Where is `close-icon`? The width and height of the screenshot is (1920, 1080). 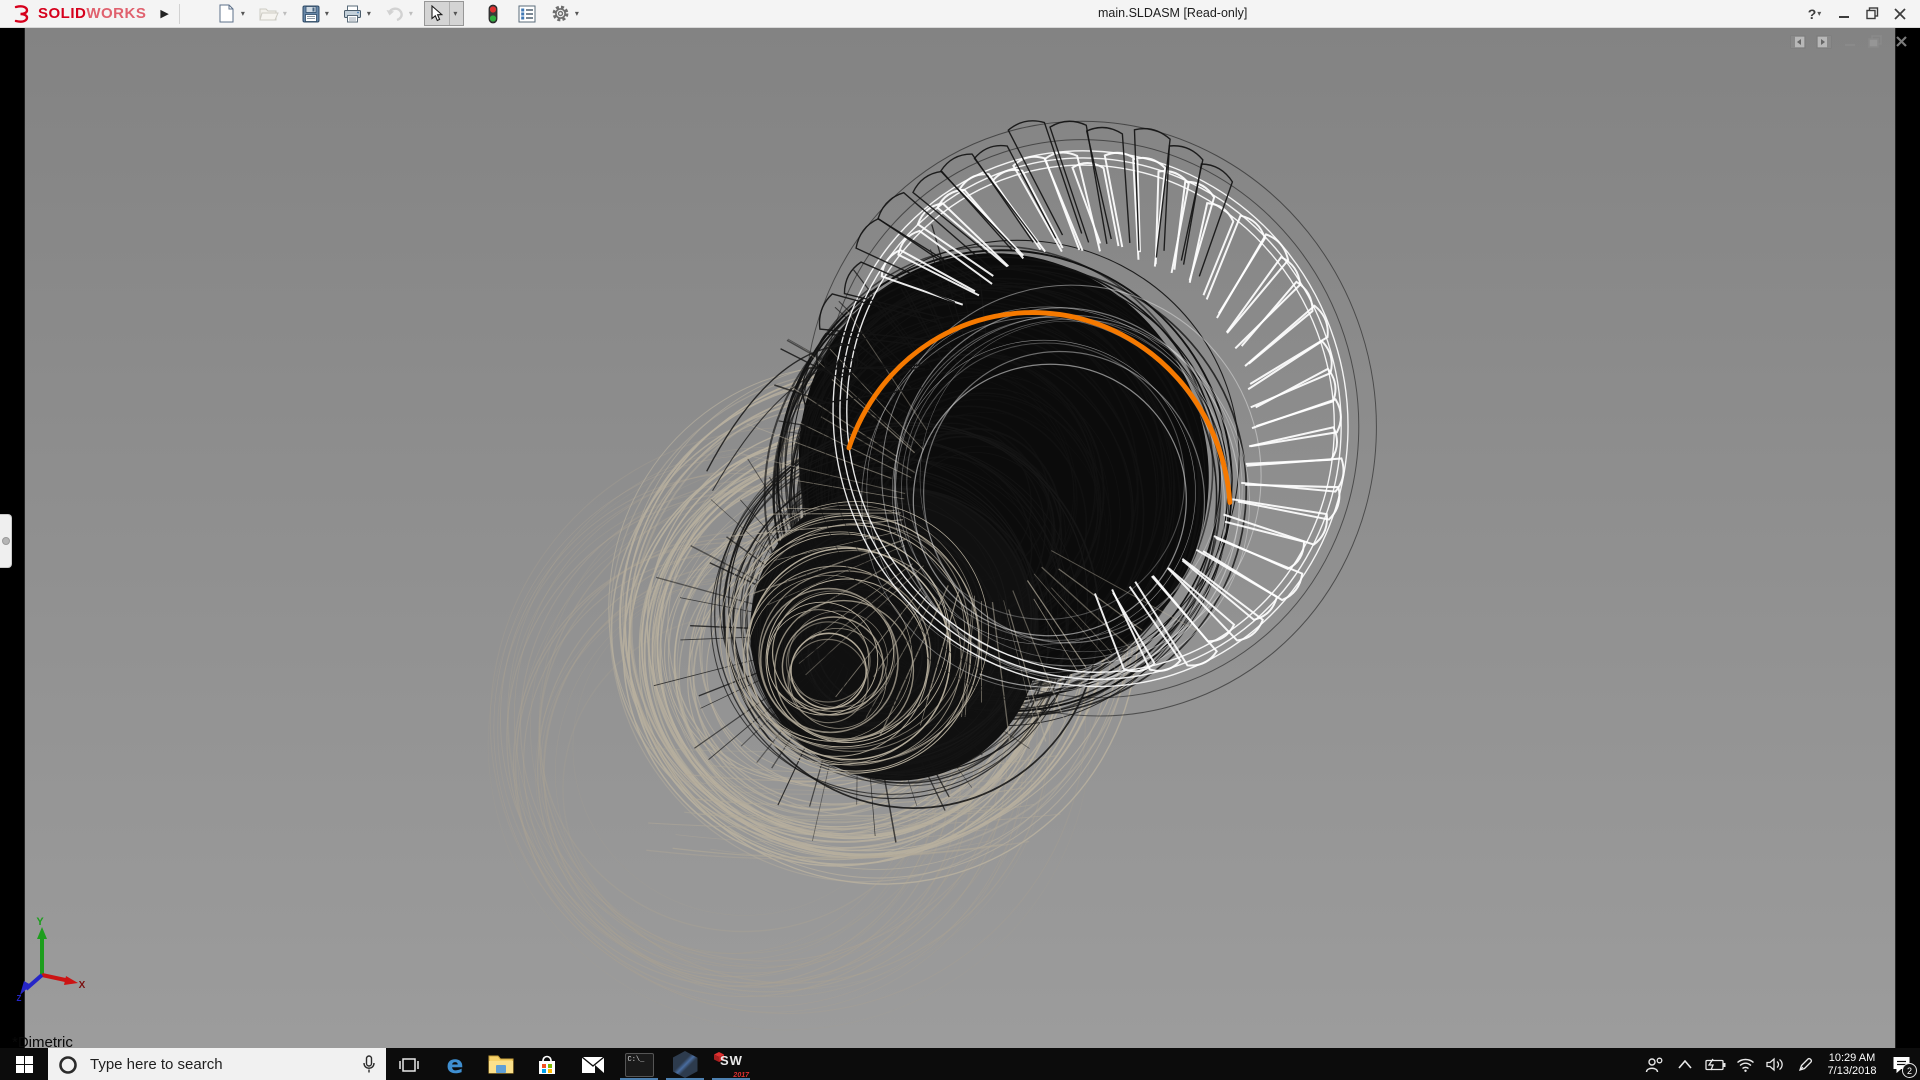
close-icon is located at coordinates (1900, 13).